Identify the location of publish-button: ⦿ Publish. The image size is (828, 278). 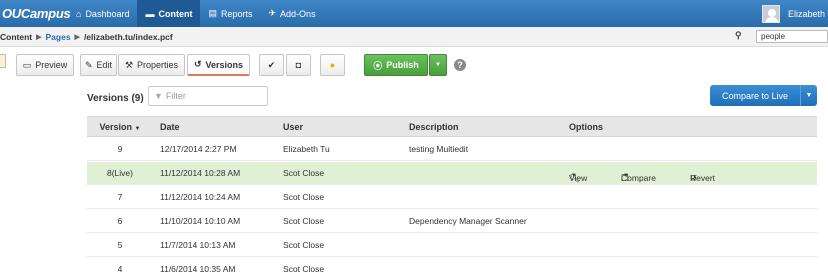
(396, 65).